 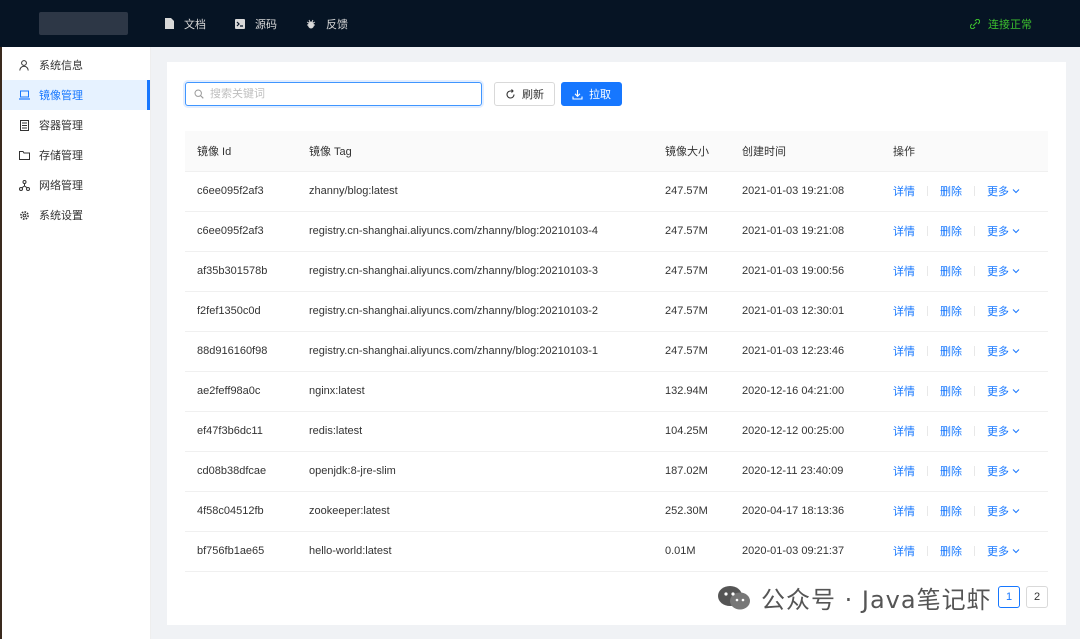 I want to click on column-header-size: 镜像大小, so click(x=691, y=151).